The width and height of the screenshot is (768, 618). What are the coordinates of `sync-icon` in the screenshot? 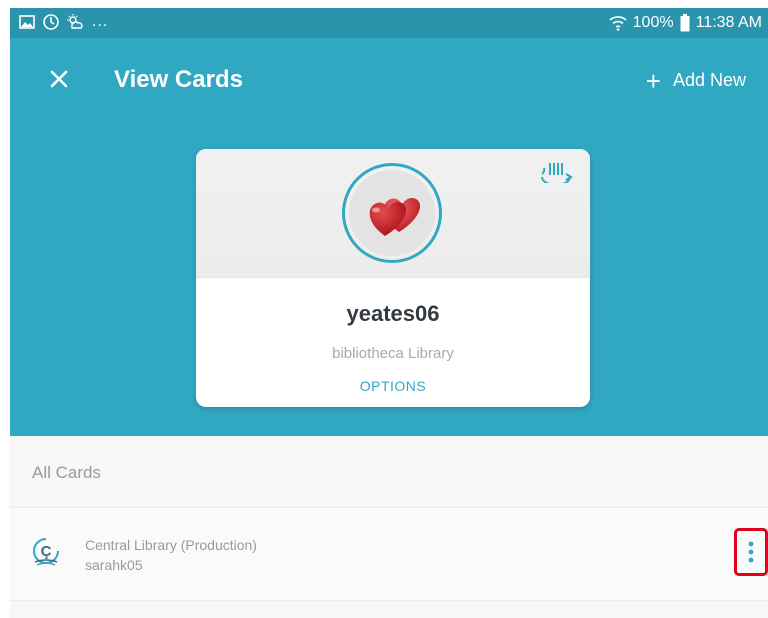 It's located at (51, 22).